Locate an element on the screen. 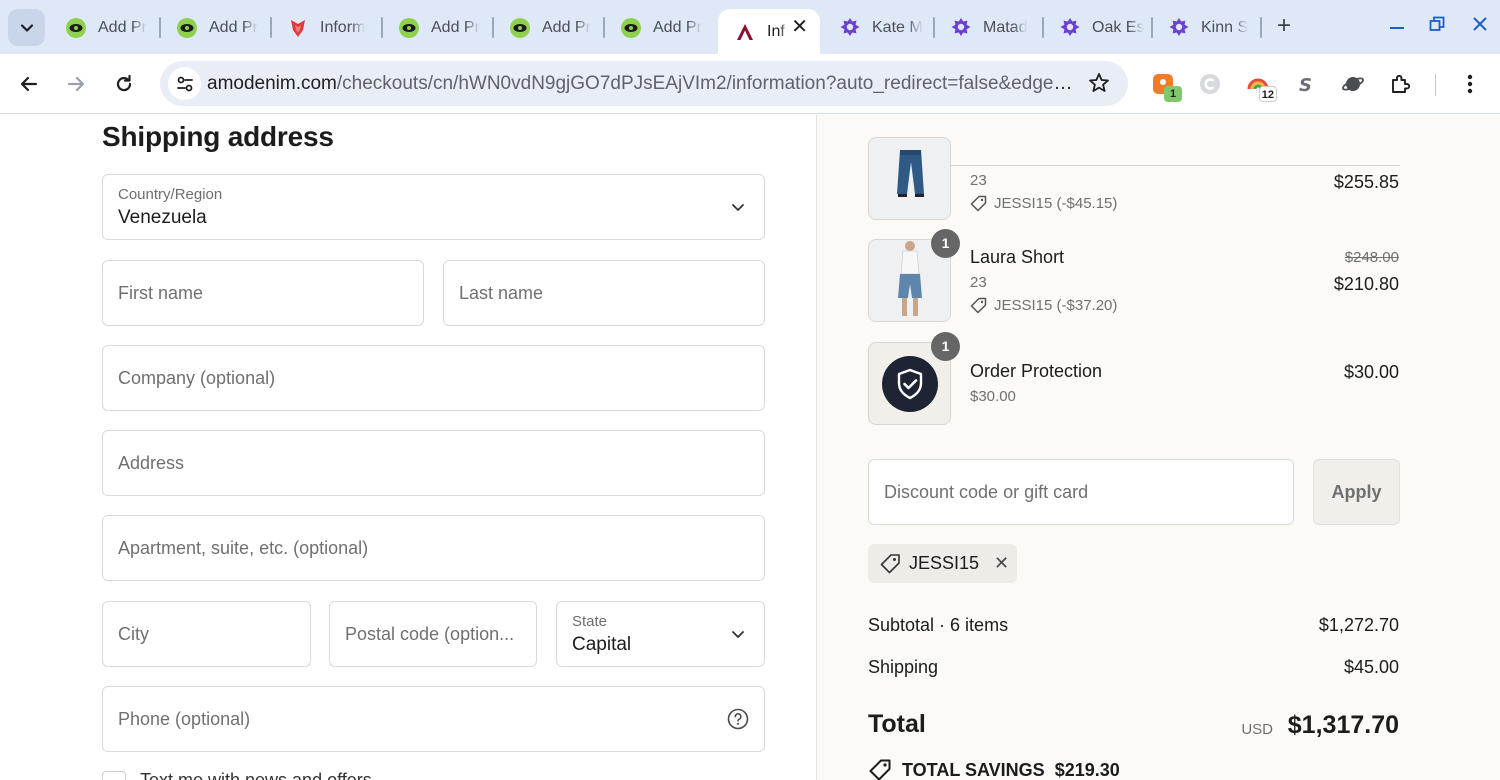 The height and width of the screenshot is (780, 1500). section-title: Shipping address is located at coordinates (218, 136).